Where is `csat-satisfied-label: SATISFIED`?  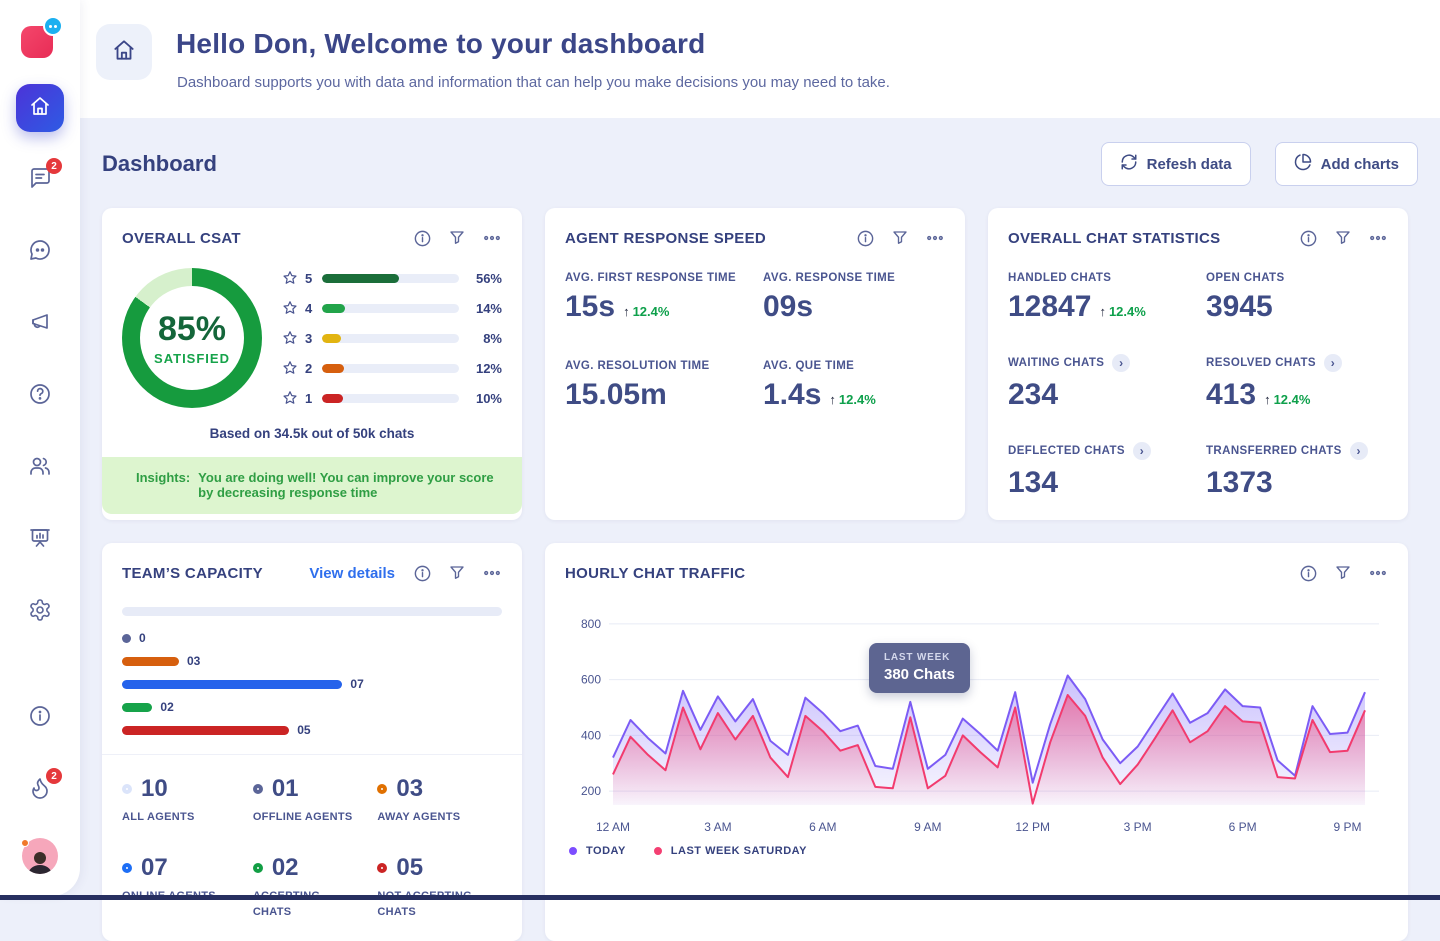 csat-satisfied-label: SATISFIED is located at coordinates (192, 358).